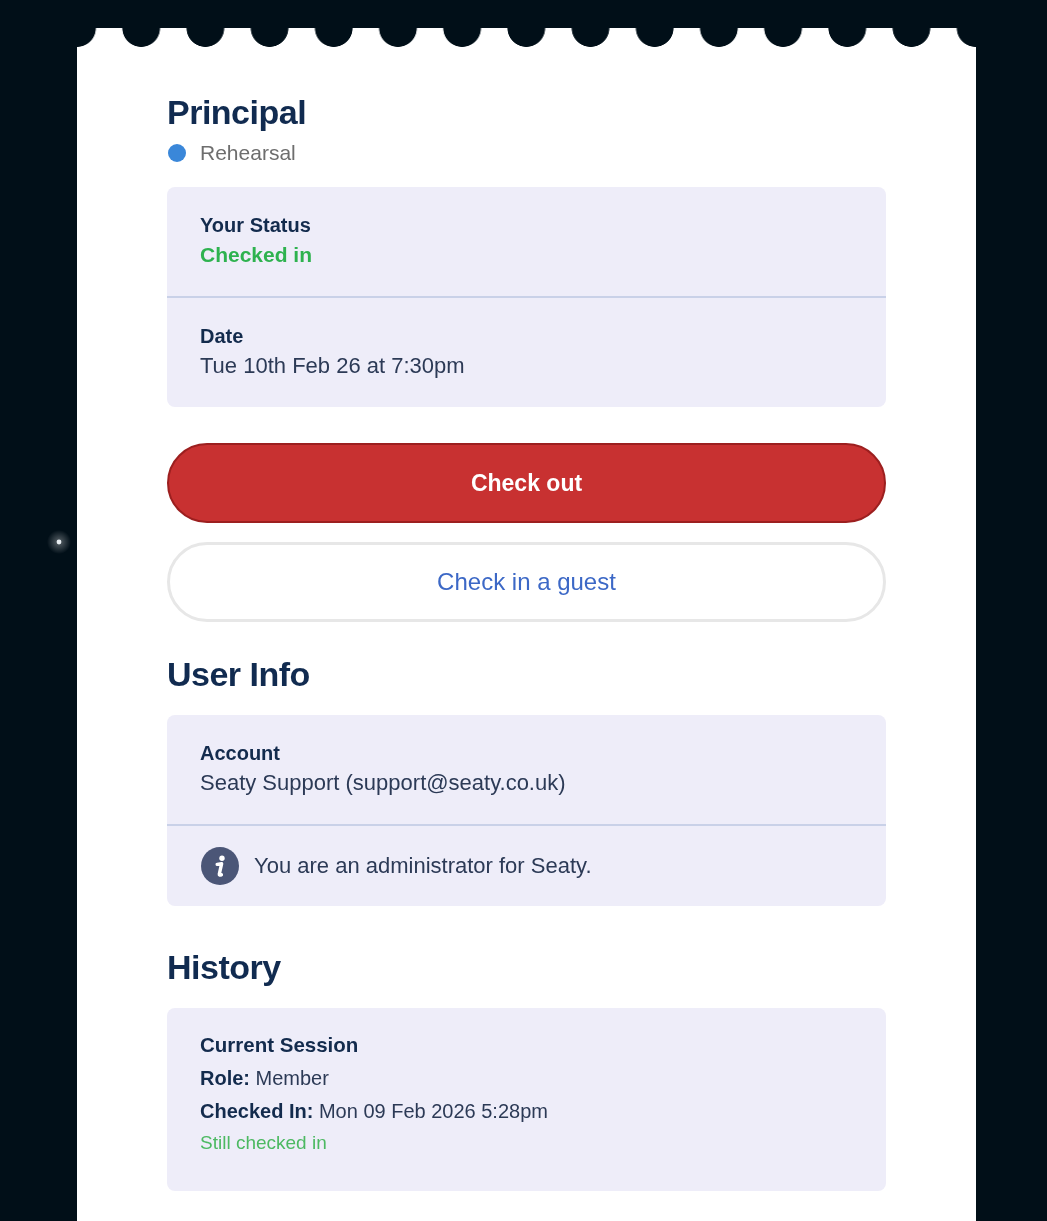  What do you see at coordinates (383, 783) in the screenshot?
I see `field-value: Seaty Support (support@seaty.co.uk)` at bounding box center [383, 783].